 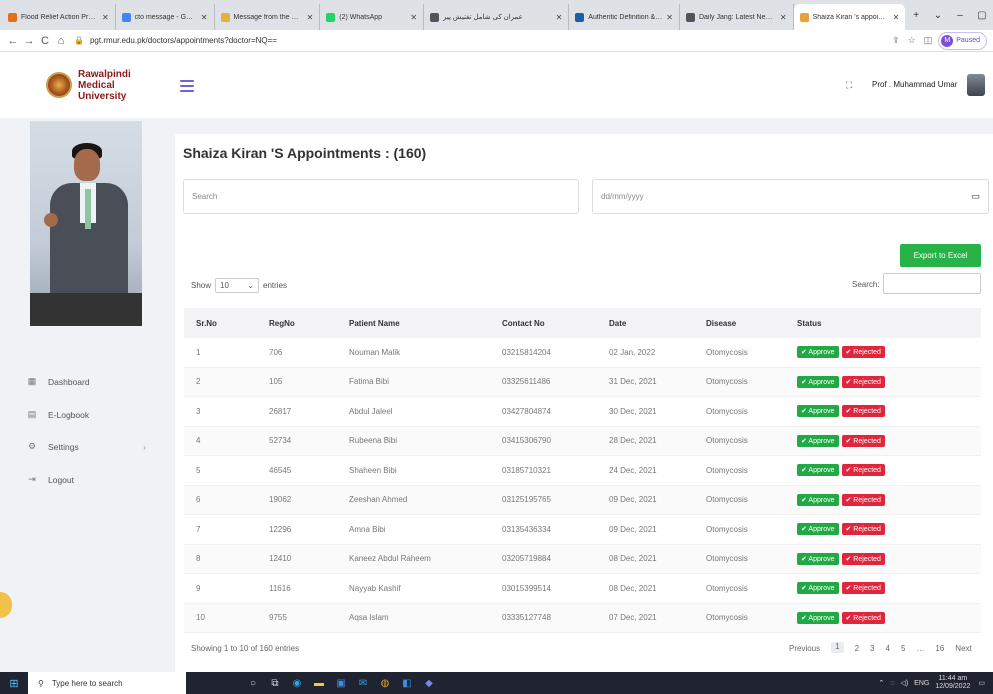 What do you see at coordinates (381, 196) in the screenshot?
I see `search-input: Search` at bounding box center [381, 196].